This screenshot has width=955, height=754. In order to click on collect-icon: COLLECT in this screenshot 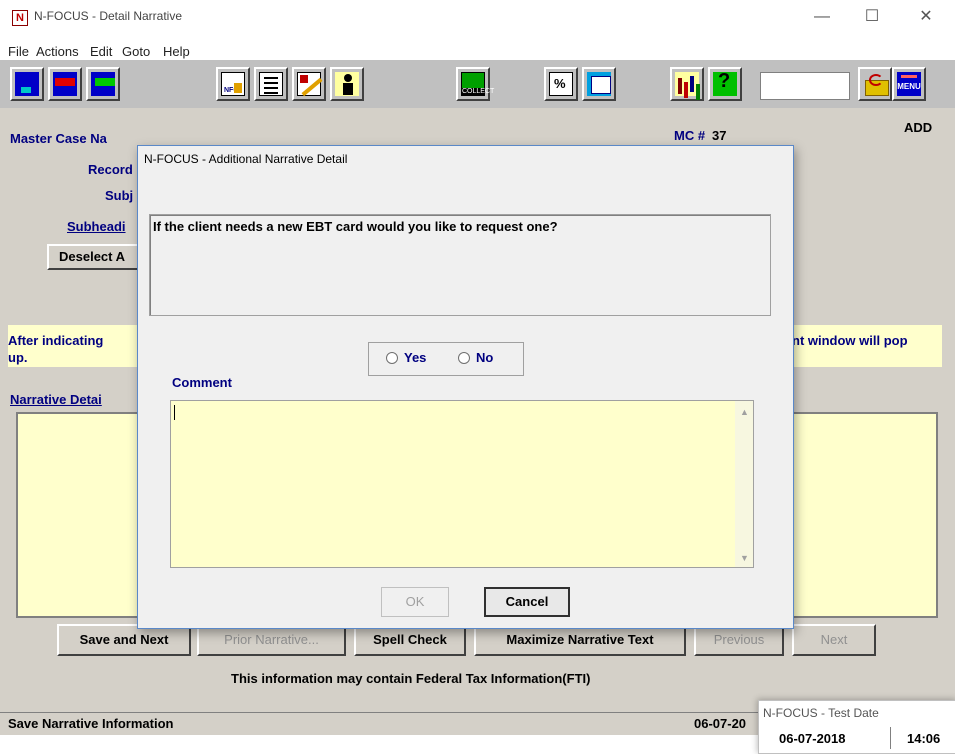, I will do `click(475, 84)`.